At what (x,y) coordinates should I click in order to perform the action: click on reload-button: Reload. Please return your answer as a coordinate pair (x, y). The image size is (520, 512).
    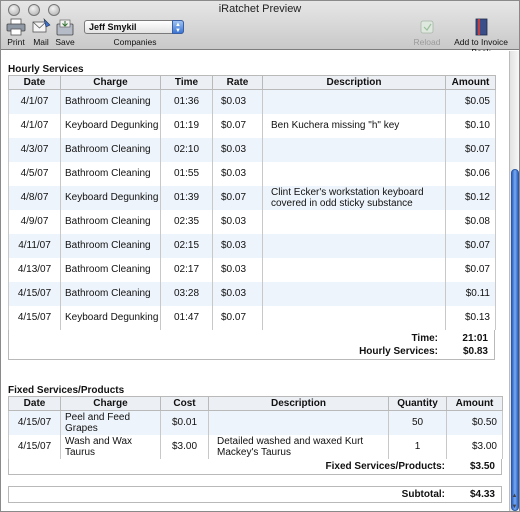
    Looking at the image, I should click on (427, 32).